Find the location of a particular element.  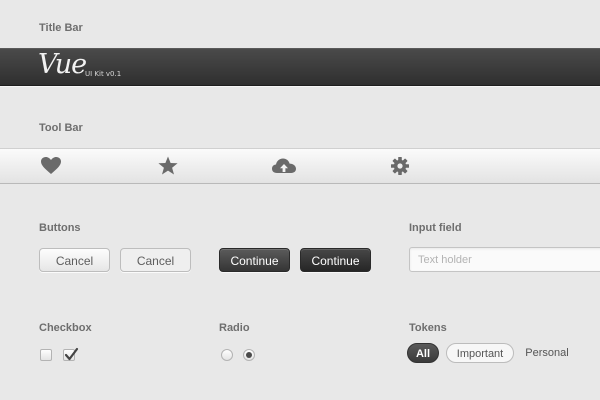

radio-selected is located at coordinates (249, 355).